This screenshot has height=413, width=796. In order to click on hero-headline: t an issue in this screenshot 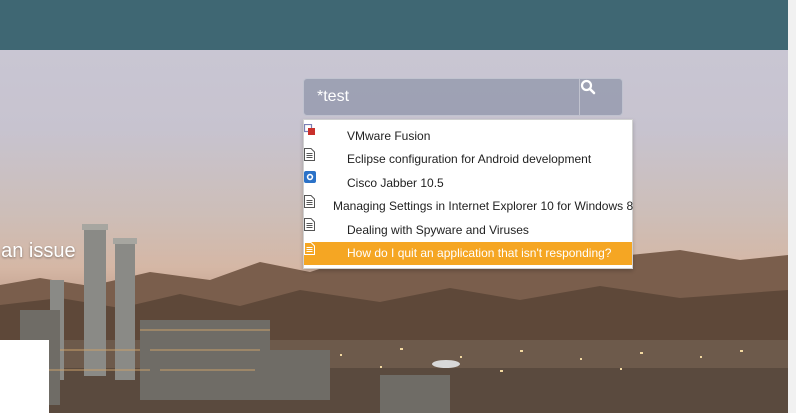, I will do `click(38, 251)`.